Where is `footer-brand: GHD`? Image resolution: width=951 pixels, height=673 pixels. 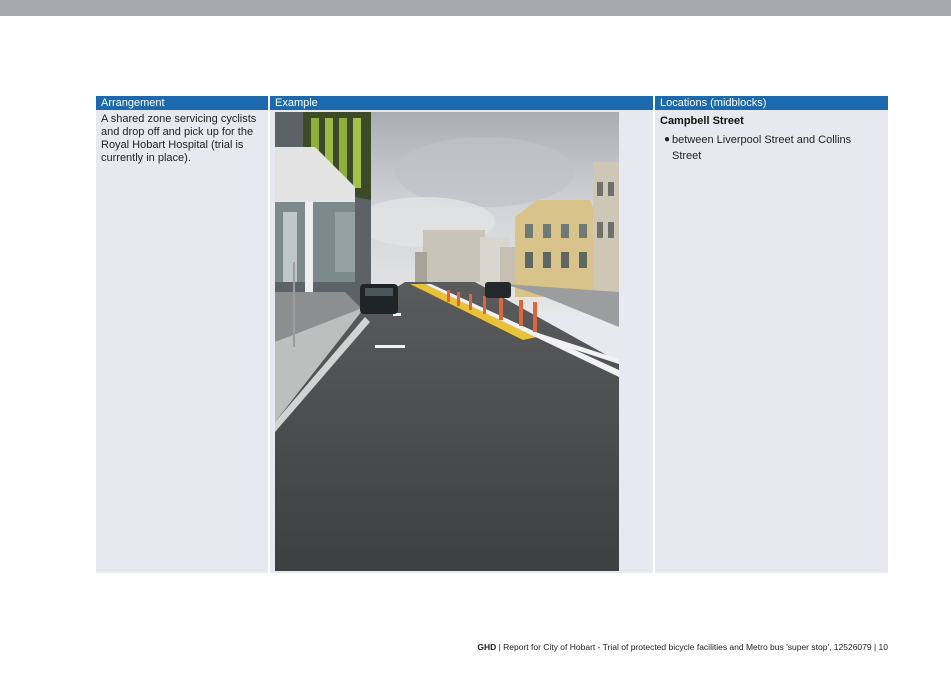
footer-brand: GHD is located at coordinates (487, 647).